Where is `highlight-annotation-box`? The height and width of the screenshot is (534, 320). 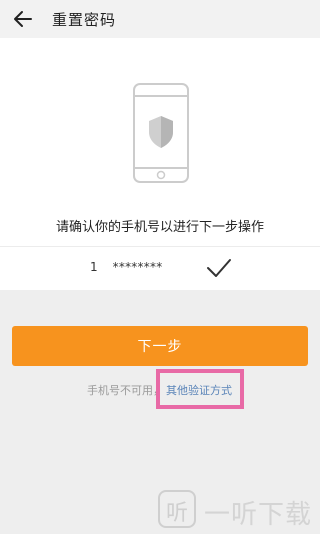 highlight-annotation-box is located at coordinates (200, 389).